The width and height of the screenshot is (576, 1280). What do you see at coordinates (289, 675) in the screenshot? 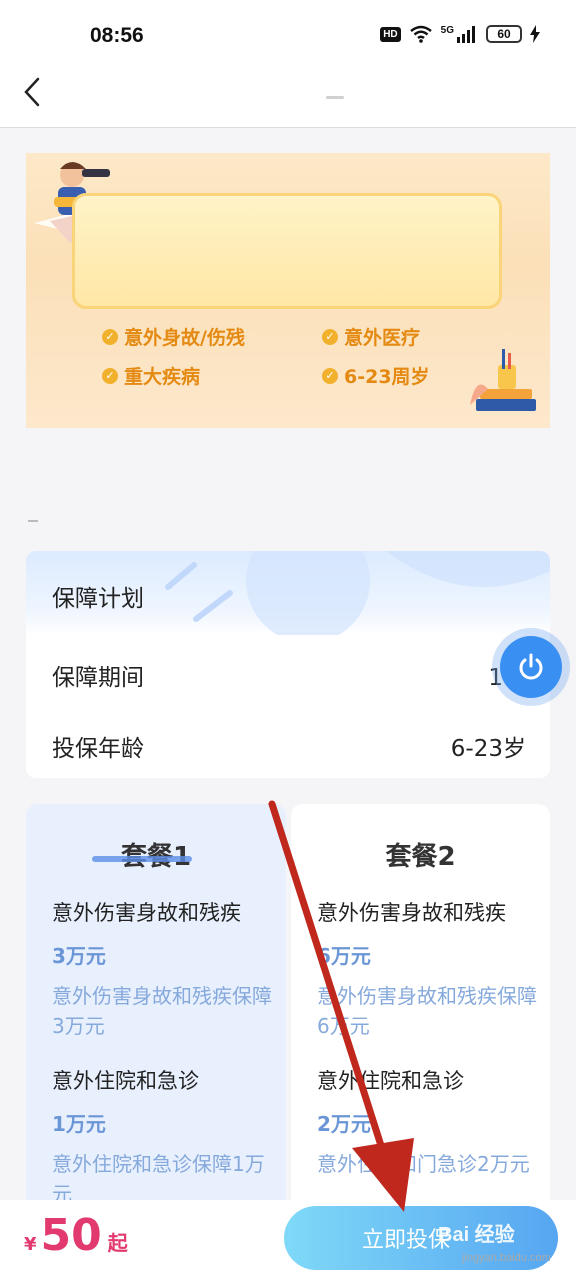
I see `plan-row-period: 保障期间 1年` at bounding box center [289, 675].